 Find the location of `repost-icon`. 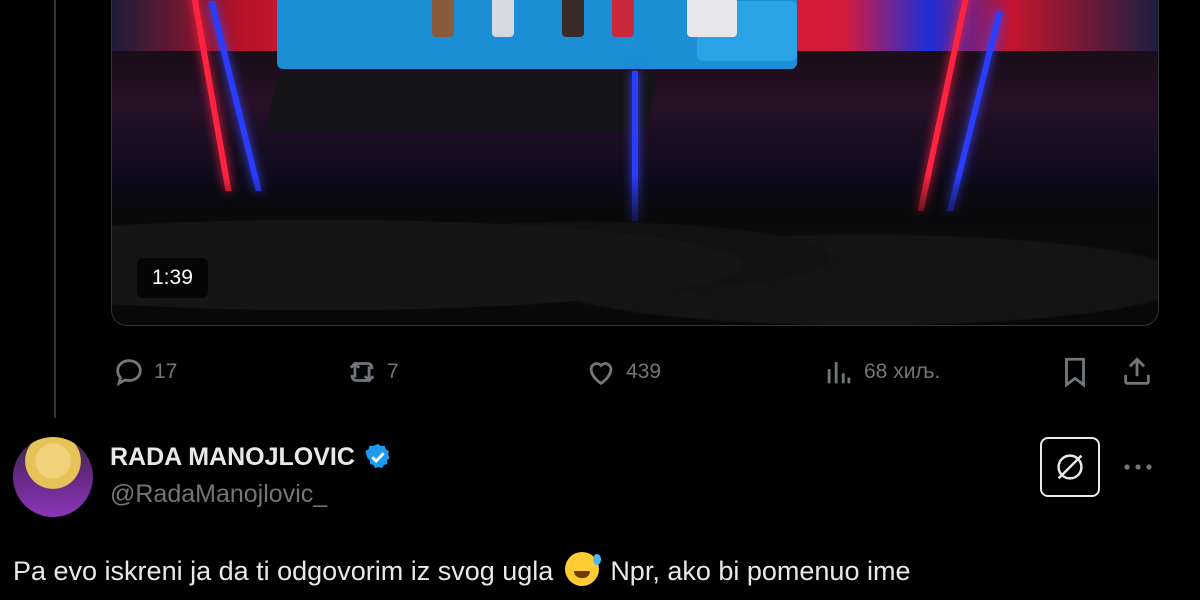

repost-icon is located at coordinates (362, 372).